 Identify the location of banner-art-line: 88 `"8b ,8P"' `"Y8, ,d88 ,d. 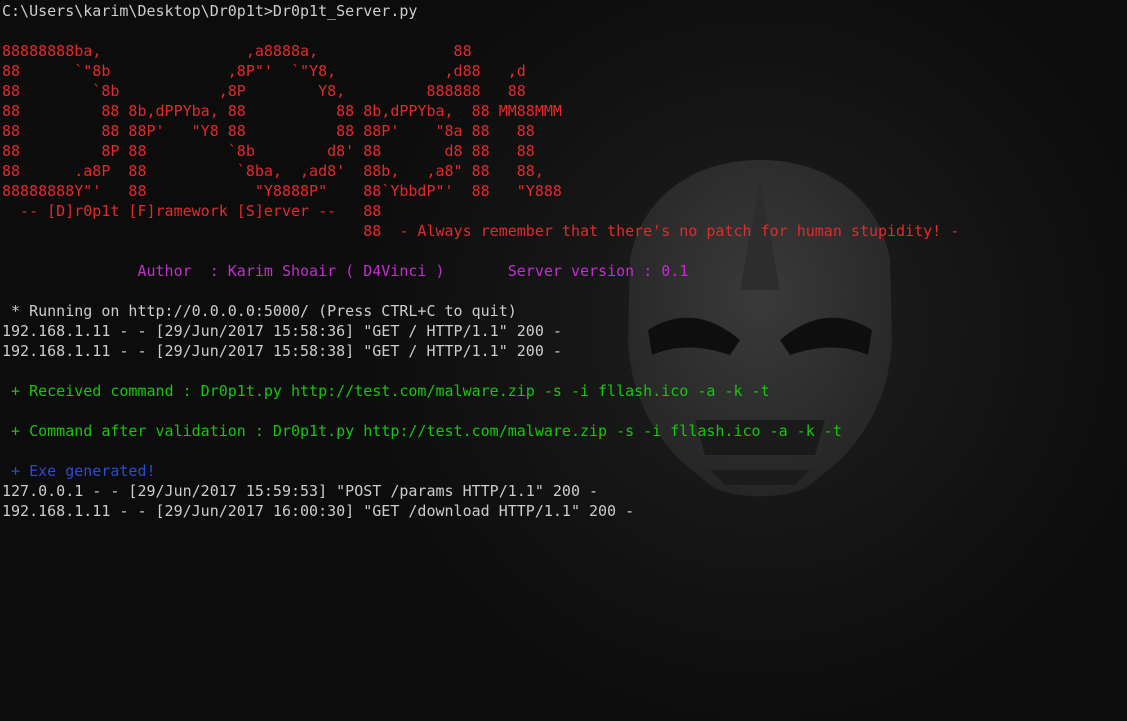
(264, 71).